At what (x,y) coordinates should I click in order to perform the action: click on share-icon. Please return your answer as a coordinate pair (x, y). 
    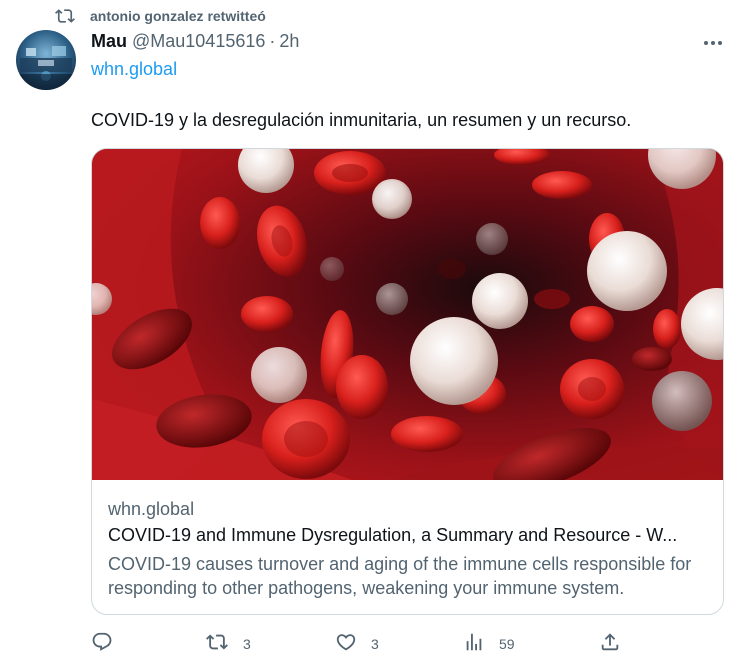
    Looking at the image, I should click on (610, 644).